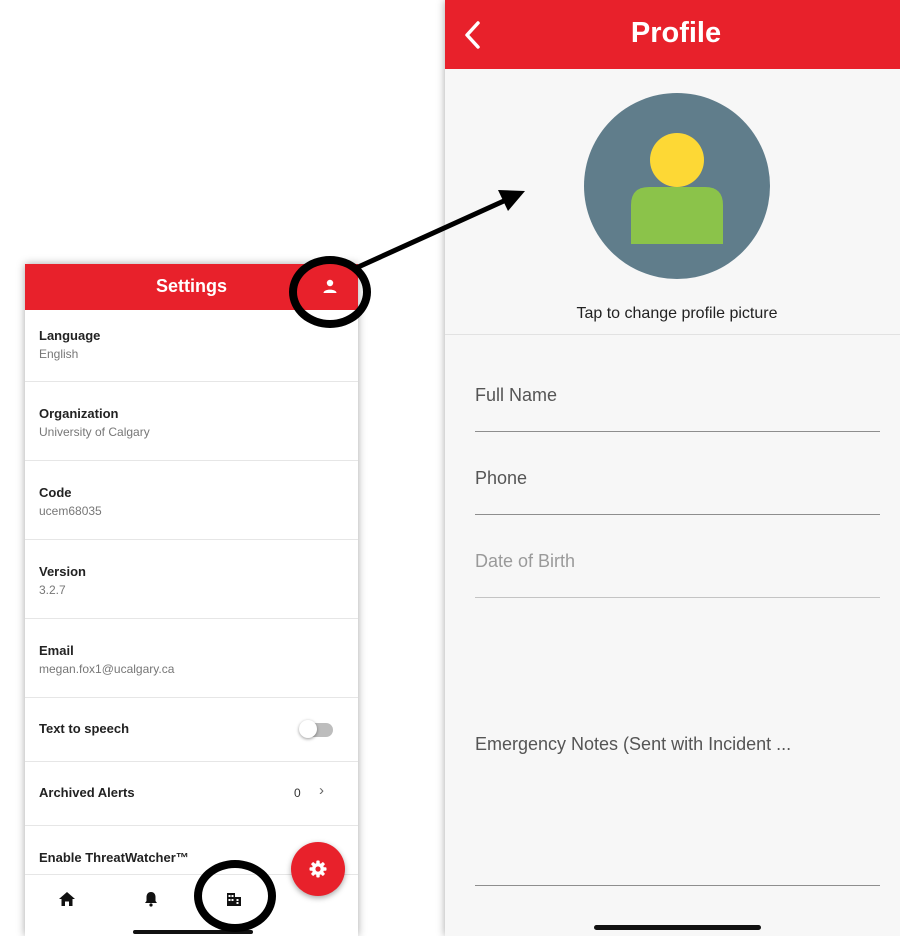 This screenshot has width=900, height=936. What do you see at coordinates (439, 230) in the screenshot?
I see `annotation-arrow` at bounding box center [439, 230].